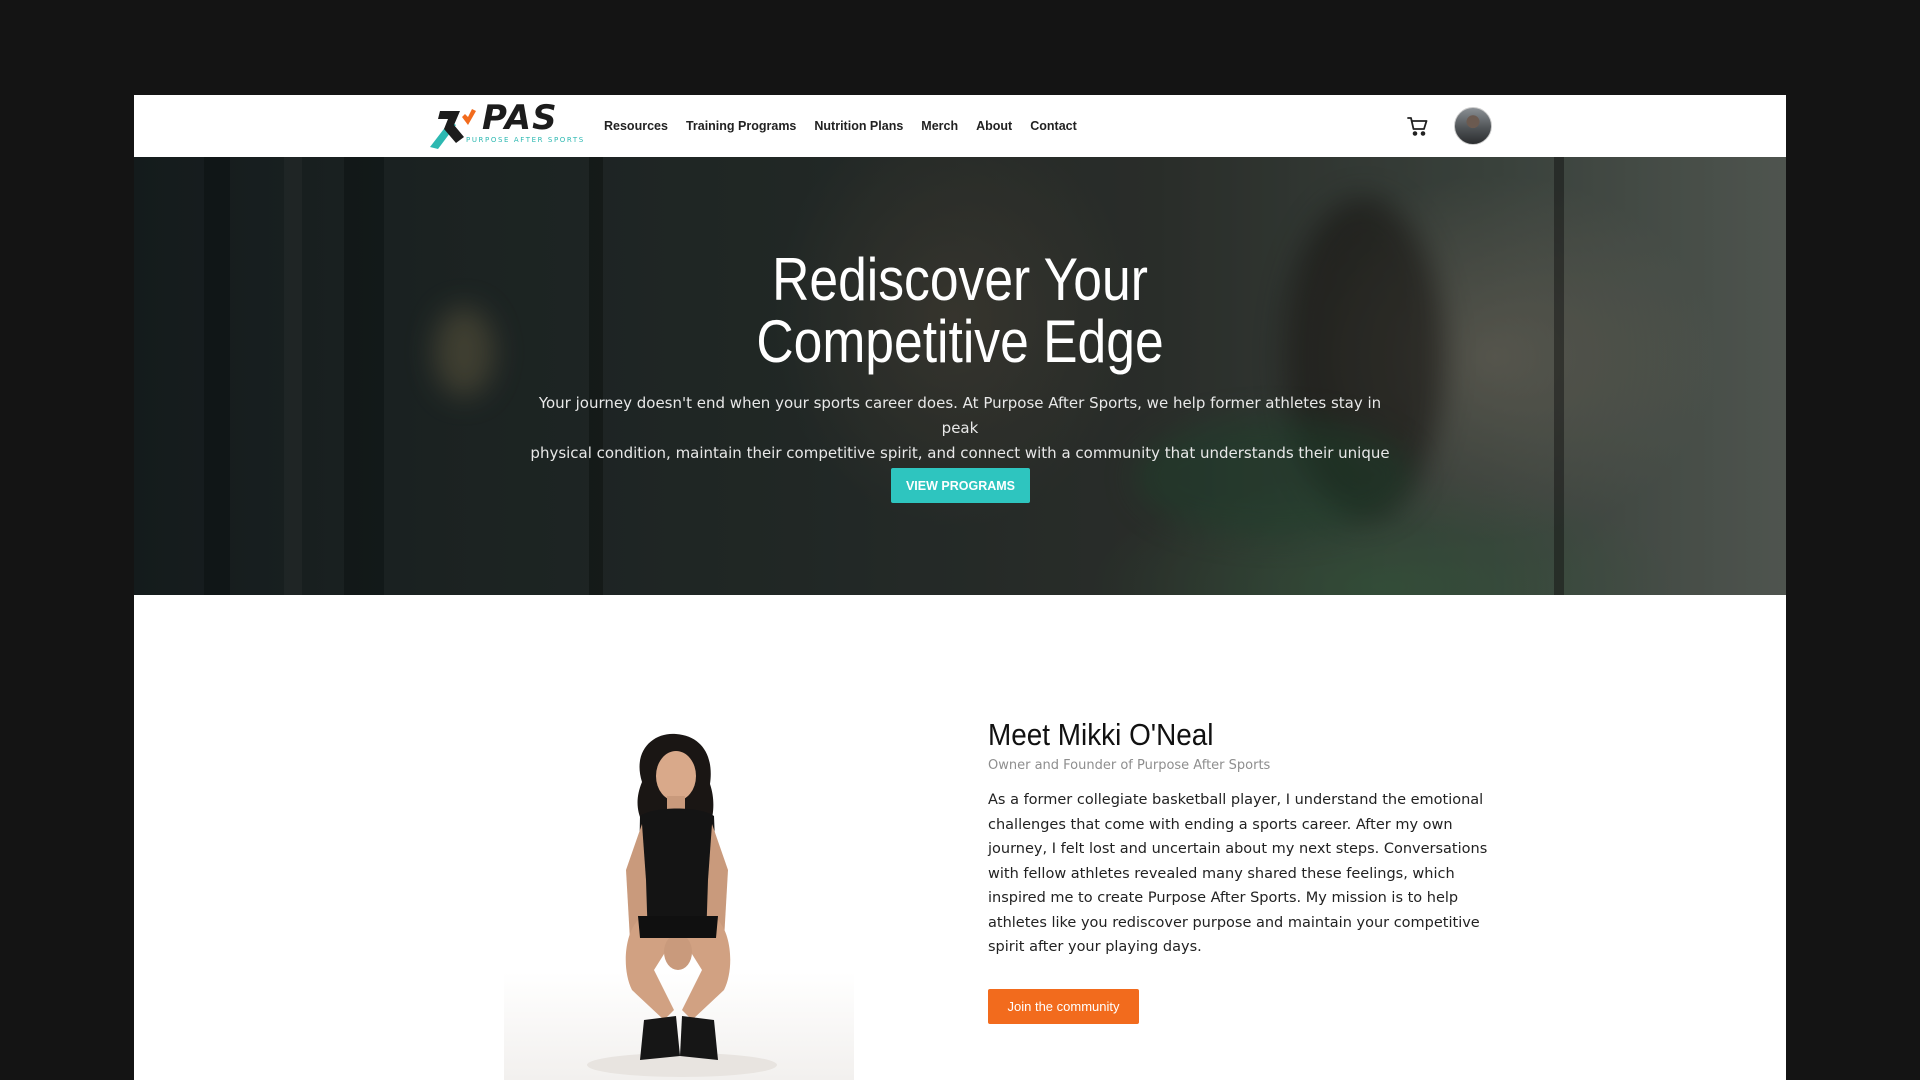 The height and width of the screenshot is (1080, 1920). Describe the element at coordinates (741, 126) in the screenshot. I see `nav-item-training-programs: Training Programs` at that location.